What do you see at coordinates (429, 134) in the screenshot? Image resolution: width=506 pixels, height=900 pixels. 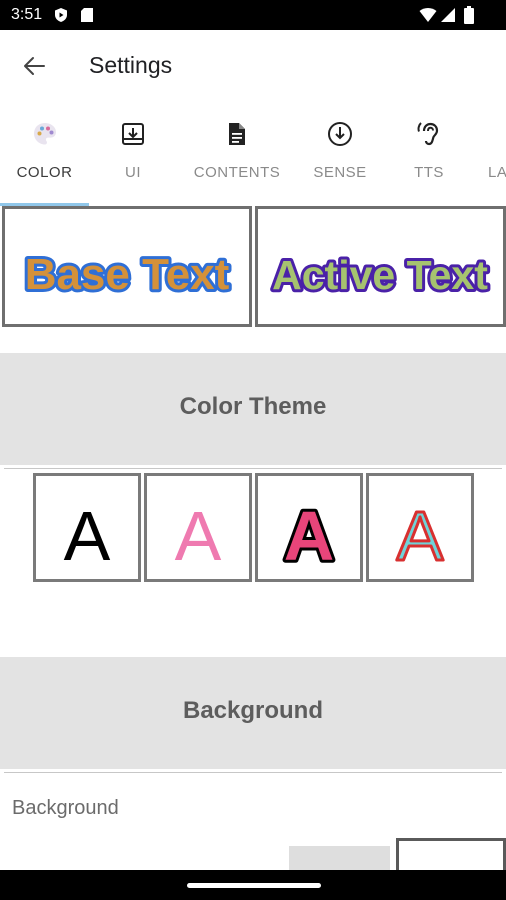 I see `hearing-icon` at bounding box center [429, 134].